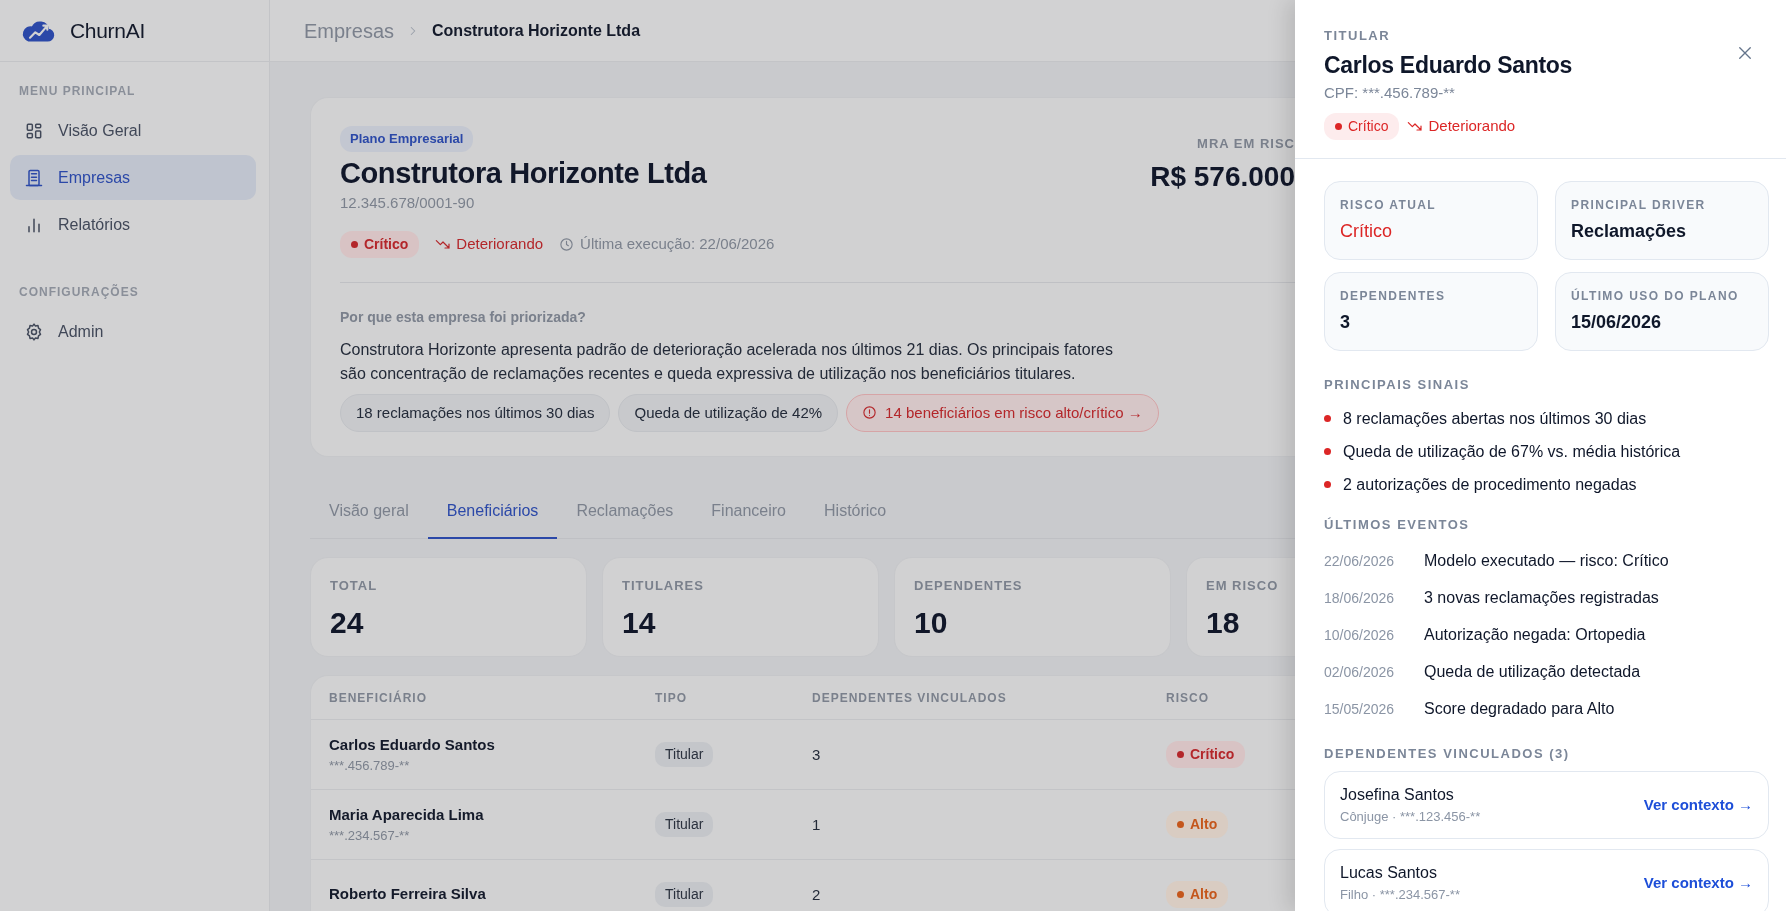 The width and height of the screenshot is (1786, 911). Describe the element at coordinates (1495, 418) in the screenshot. I see `signal-text: 8 reclamações abertas nos últimos 30 dias` at that location.